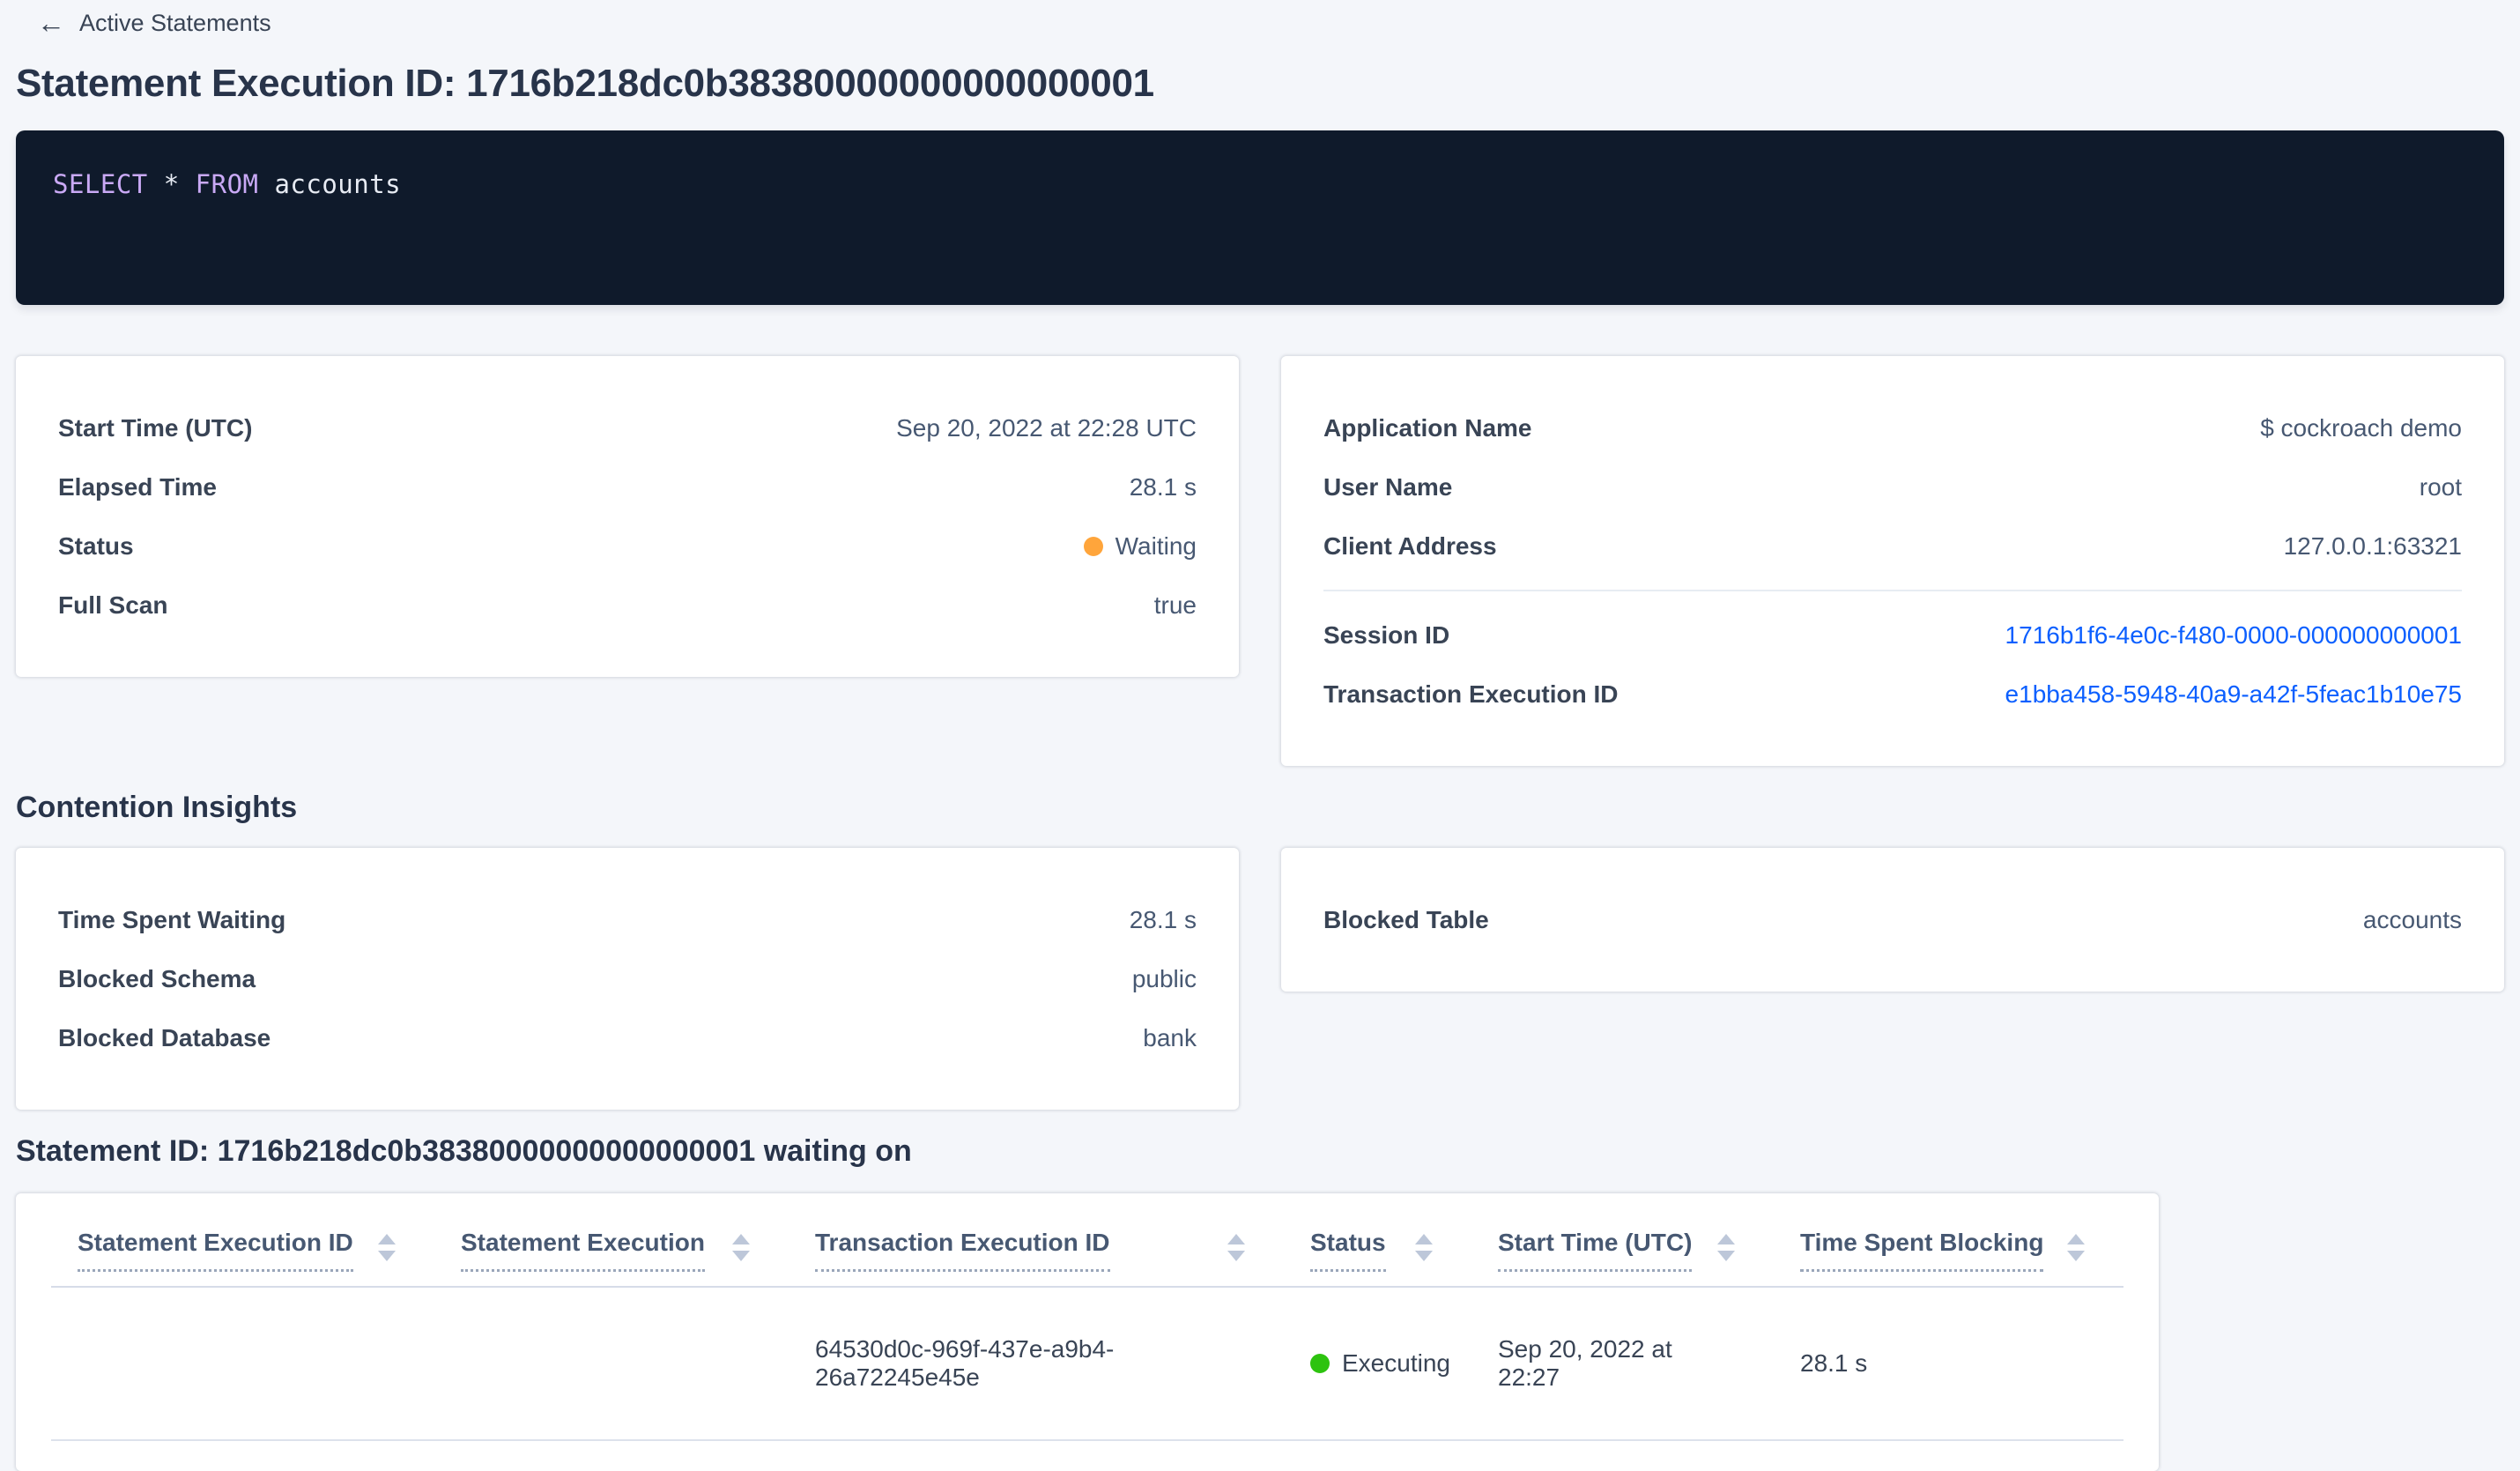 This screenshot has width=2520, height=1471. Describe the element at coordinates (2412, 919) in the screenshot. I see `blocked-table-value: accounts` at that location.